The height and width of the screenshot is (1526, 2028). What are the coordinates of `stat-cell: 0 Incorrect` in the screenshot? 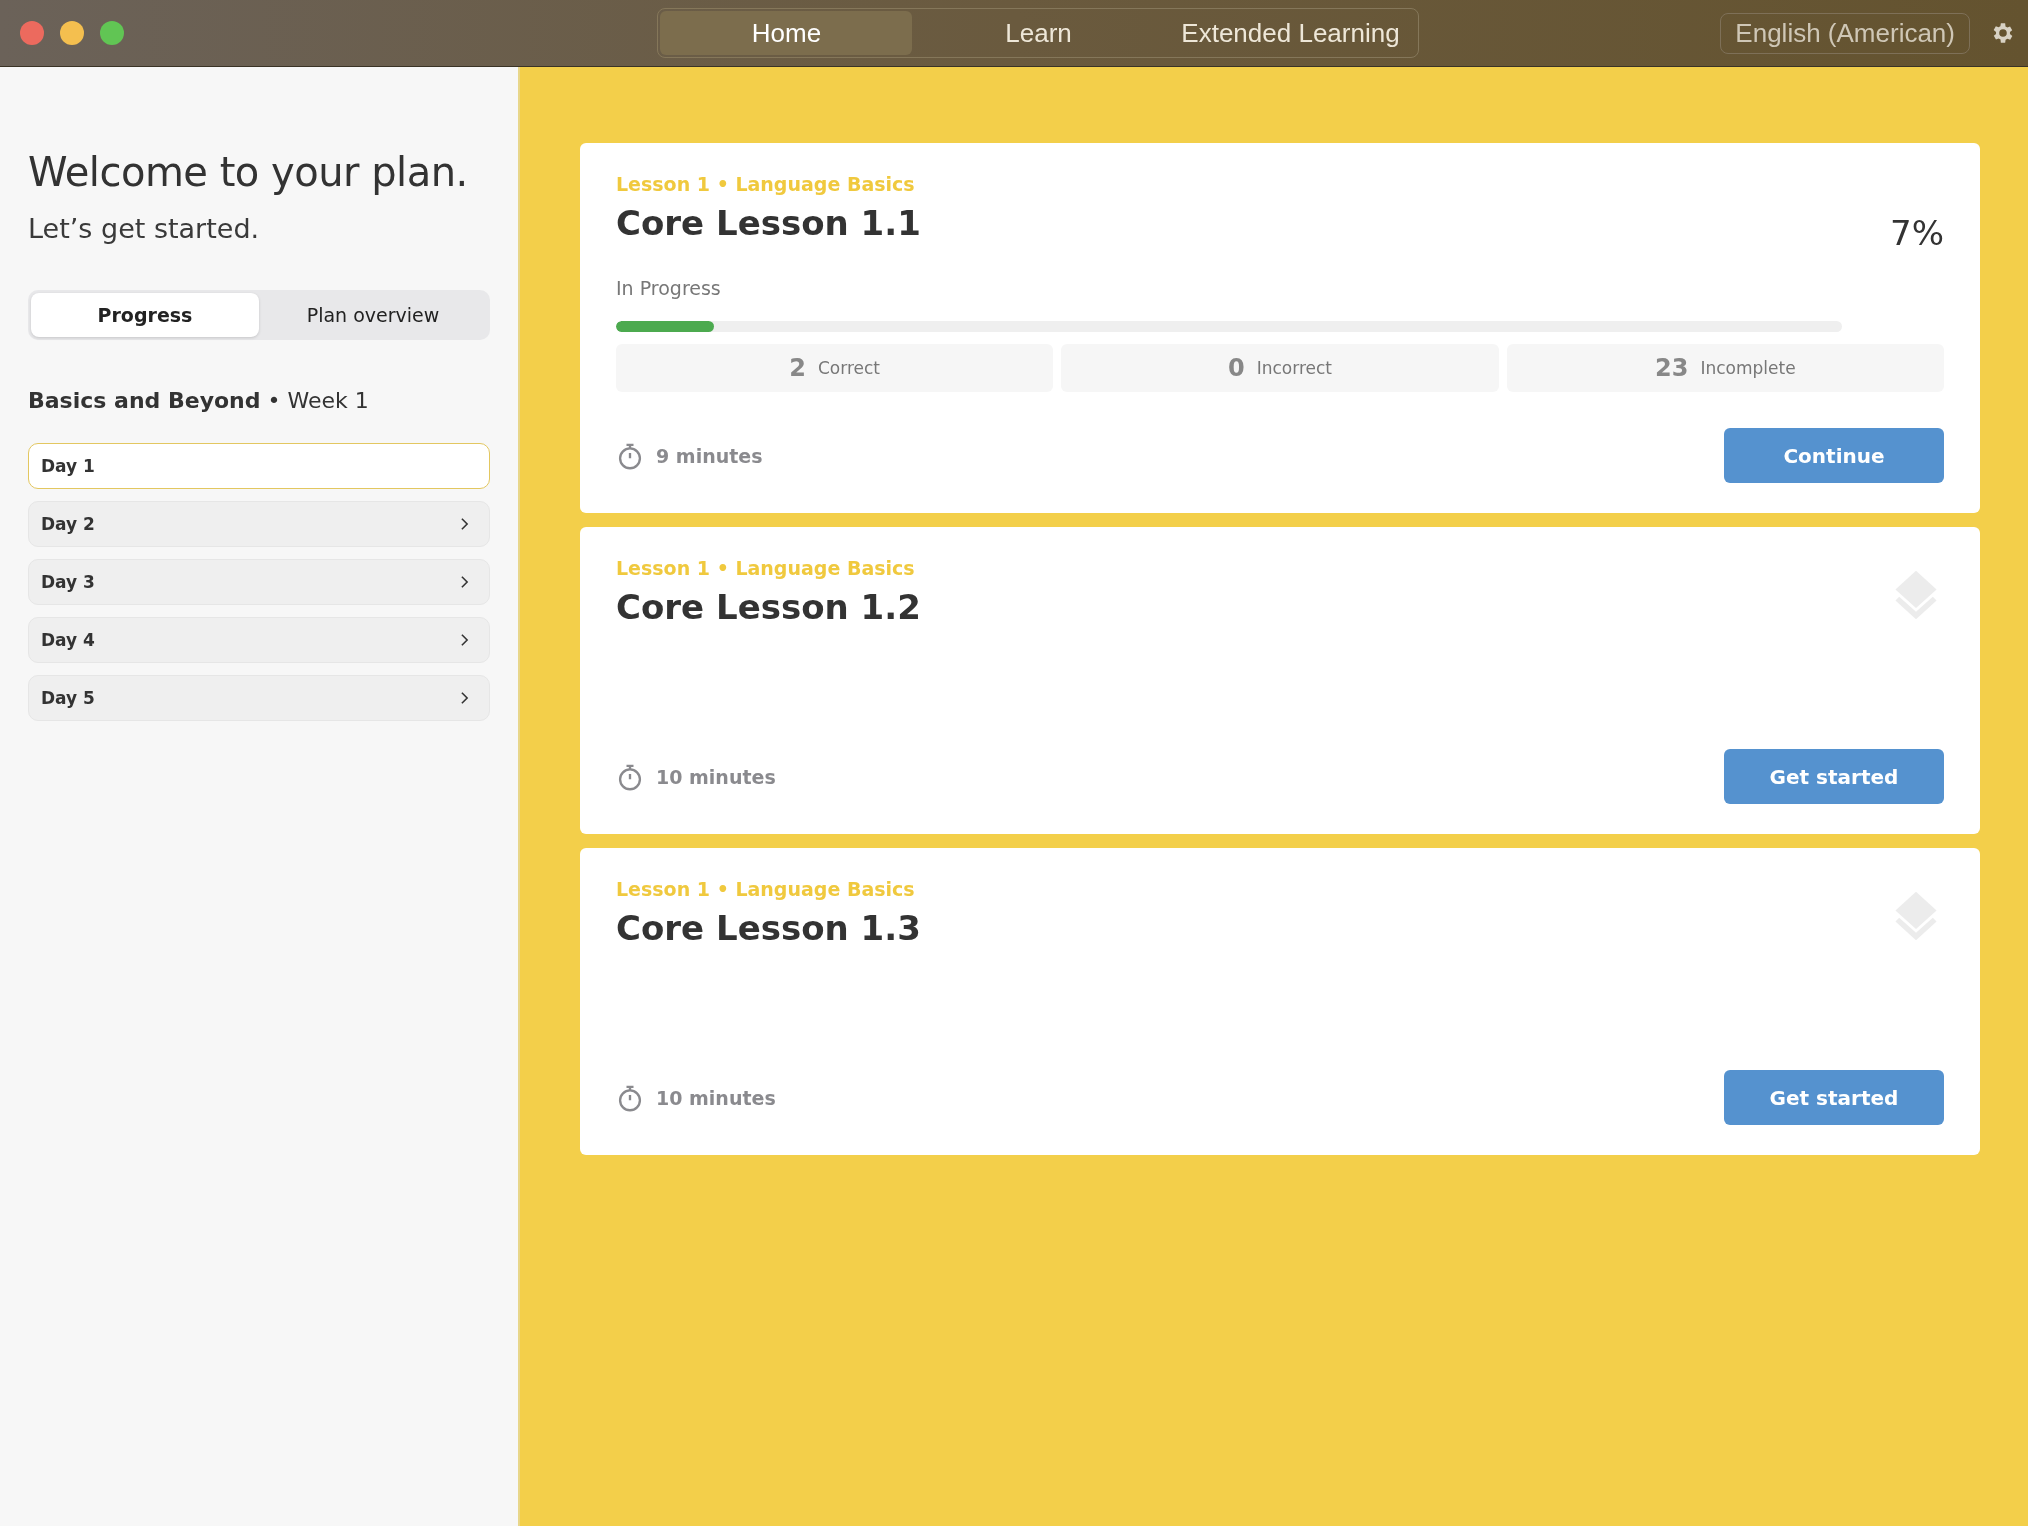 It's located at (1280, 368).